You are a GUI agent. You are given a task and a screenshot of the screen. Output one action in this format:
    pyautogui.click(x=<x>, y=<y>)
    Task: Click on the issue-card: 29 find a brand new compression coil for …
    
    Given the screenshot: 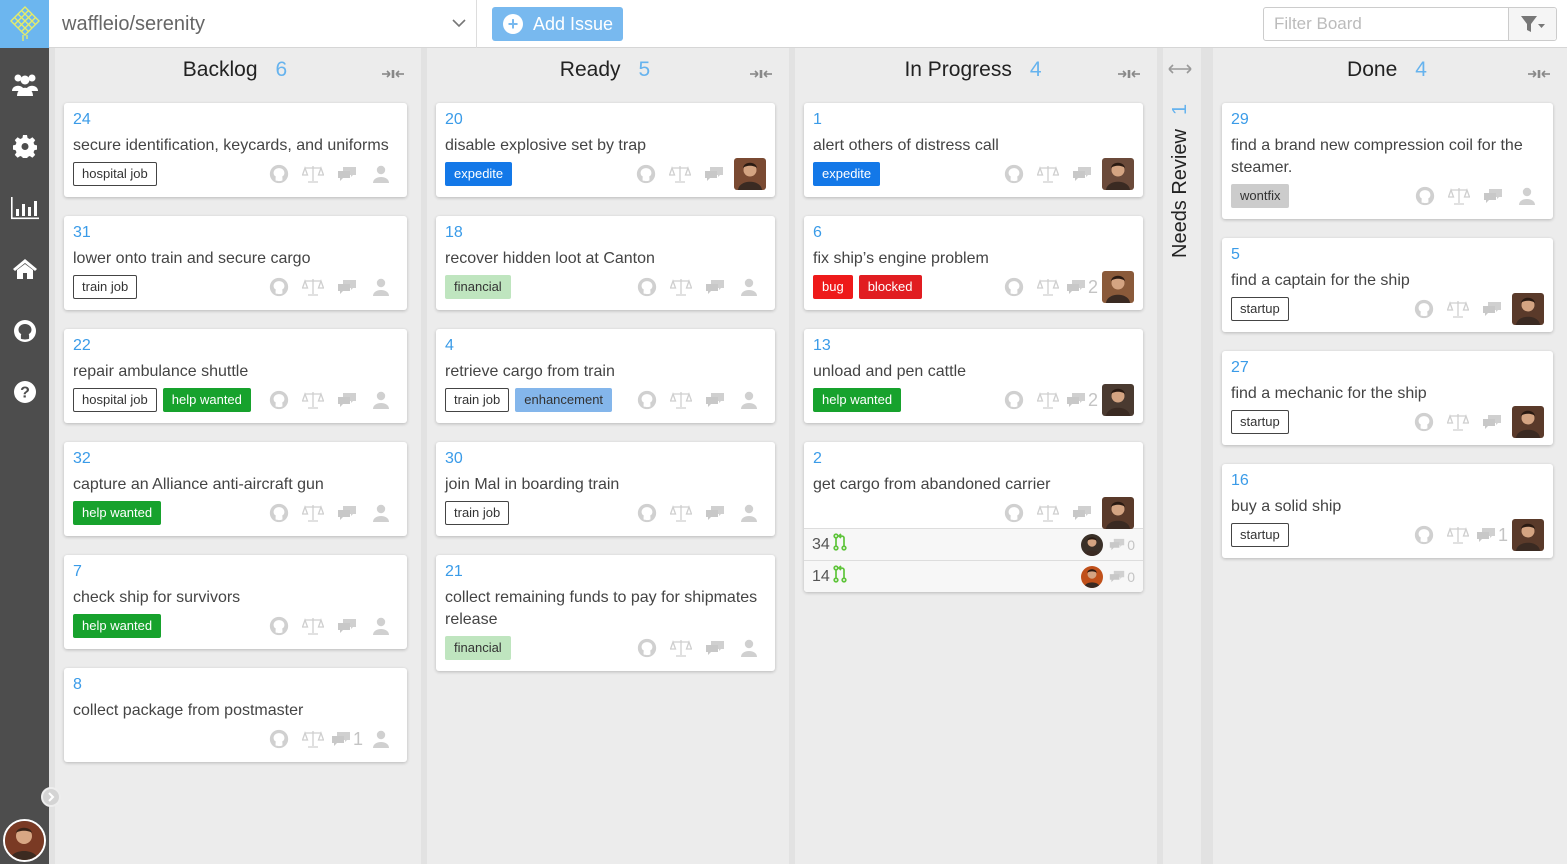 What is the action you would take?
    pyautogui.click(x=1387, y=161)
    